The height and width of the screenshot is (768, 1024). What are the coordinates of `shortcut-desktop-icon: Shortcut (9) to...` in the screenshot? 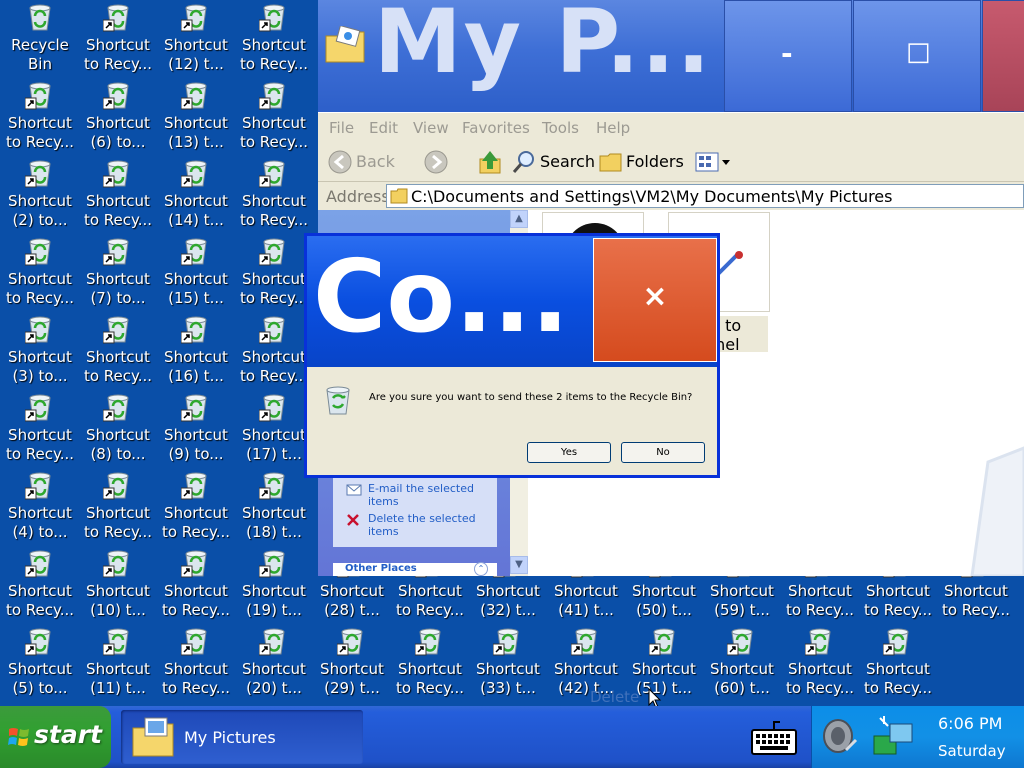 It's located at (196, 429).